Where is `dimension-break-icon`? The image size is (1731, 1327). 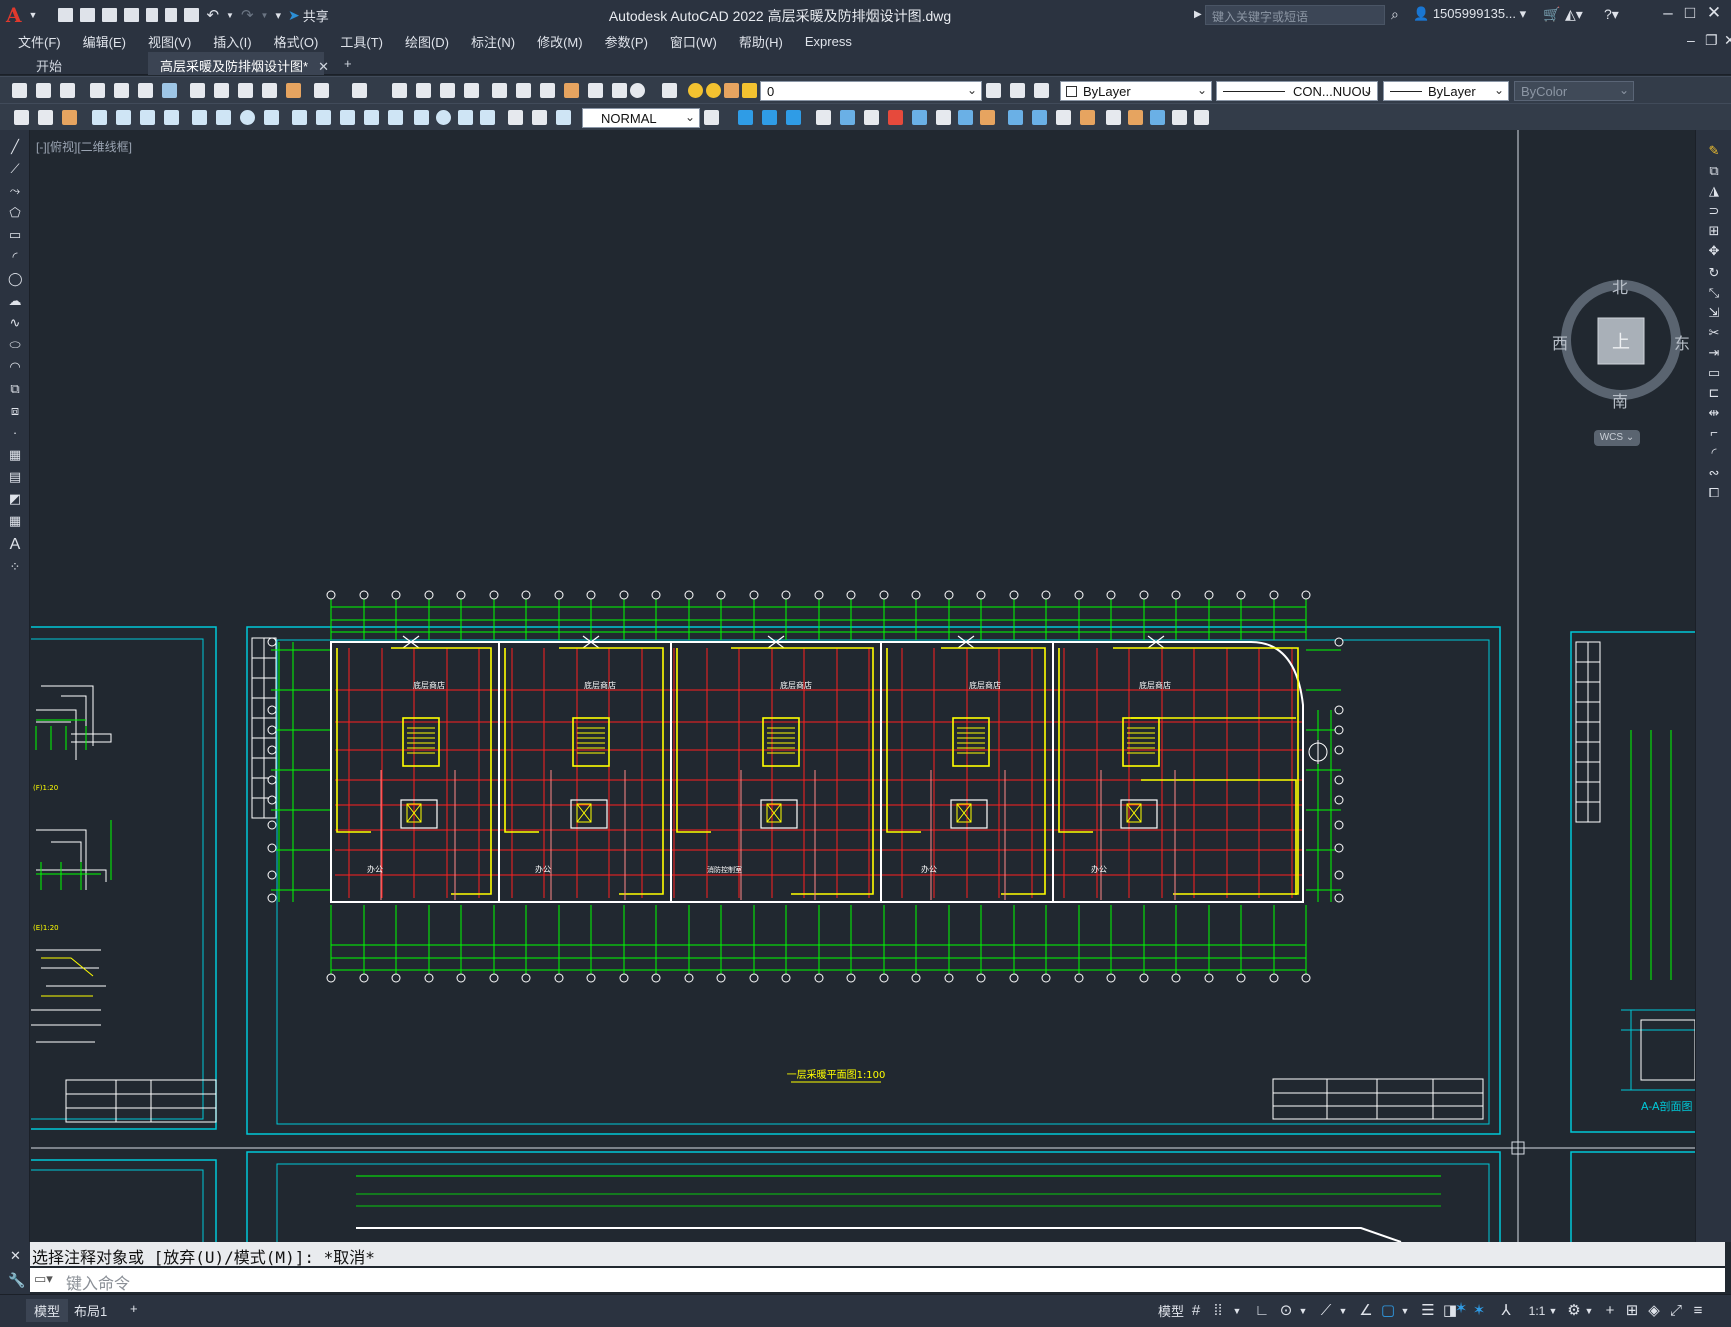 dimension-break-icon is located at coordinates (395, 117).